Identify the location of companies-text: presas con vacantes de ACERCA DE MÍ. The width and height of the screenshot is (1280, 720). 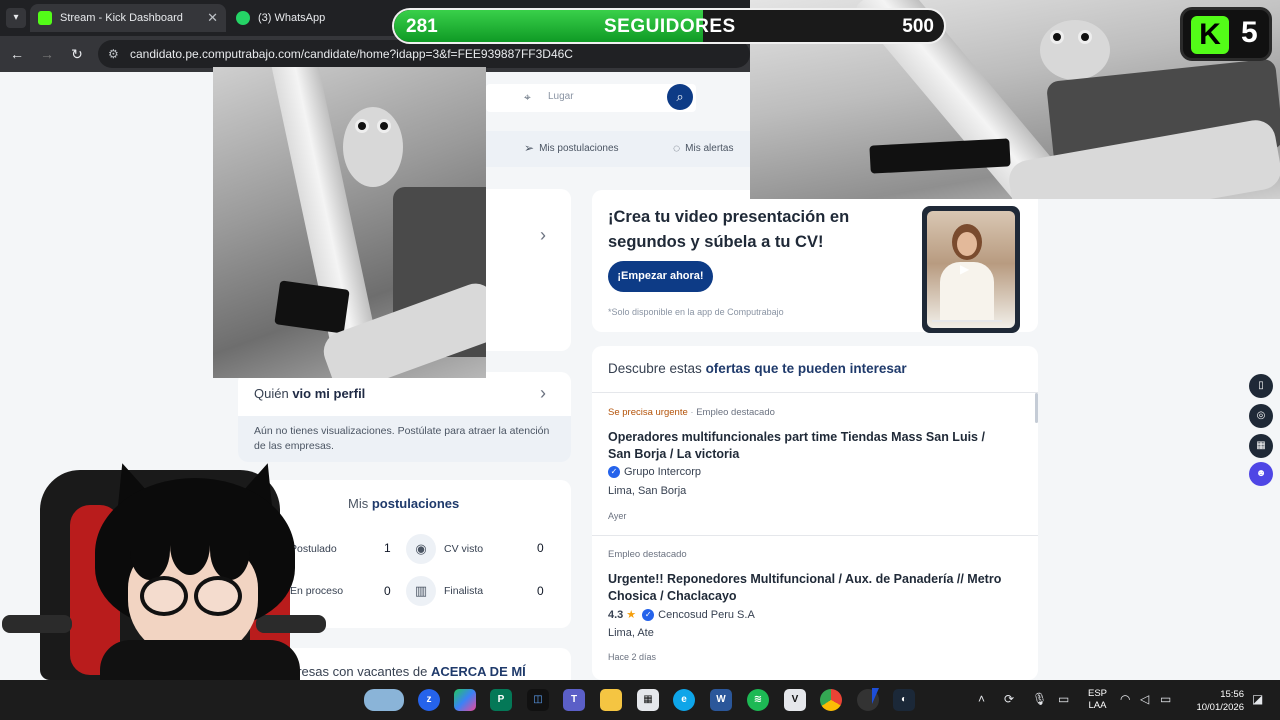
(408, 671).